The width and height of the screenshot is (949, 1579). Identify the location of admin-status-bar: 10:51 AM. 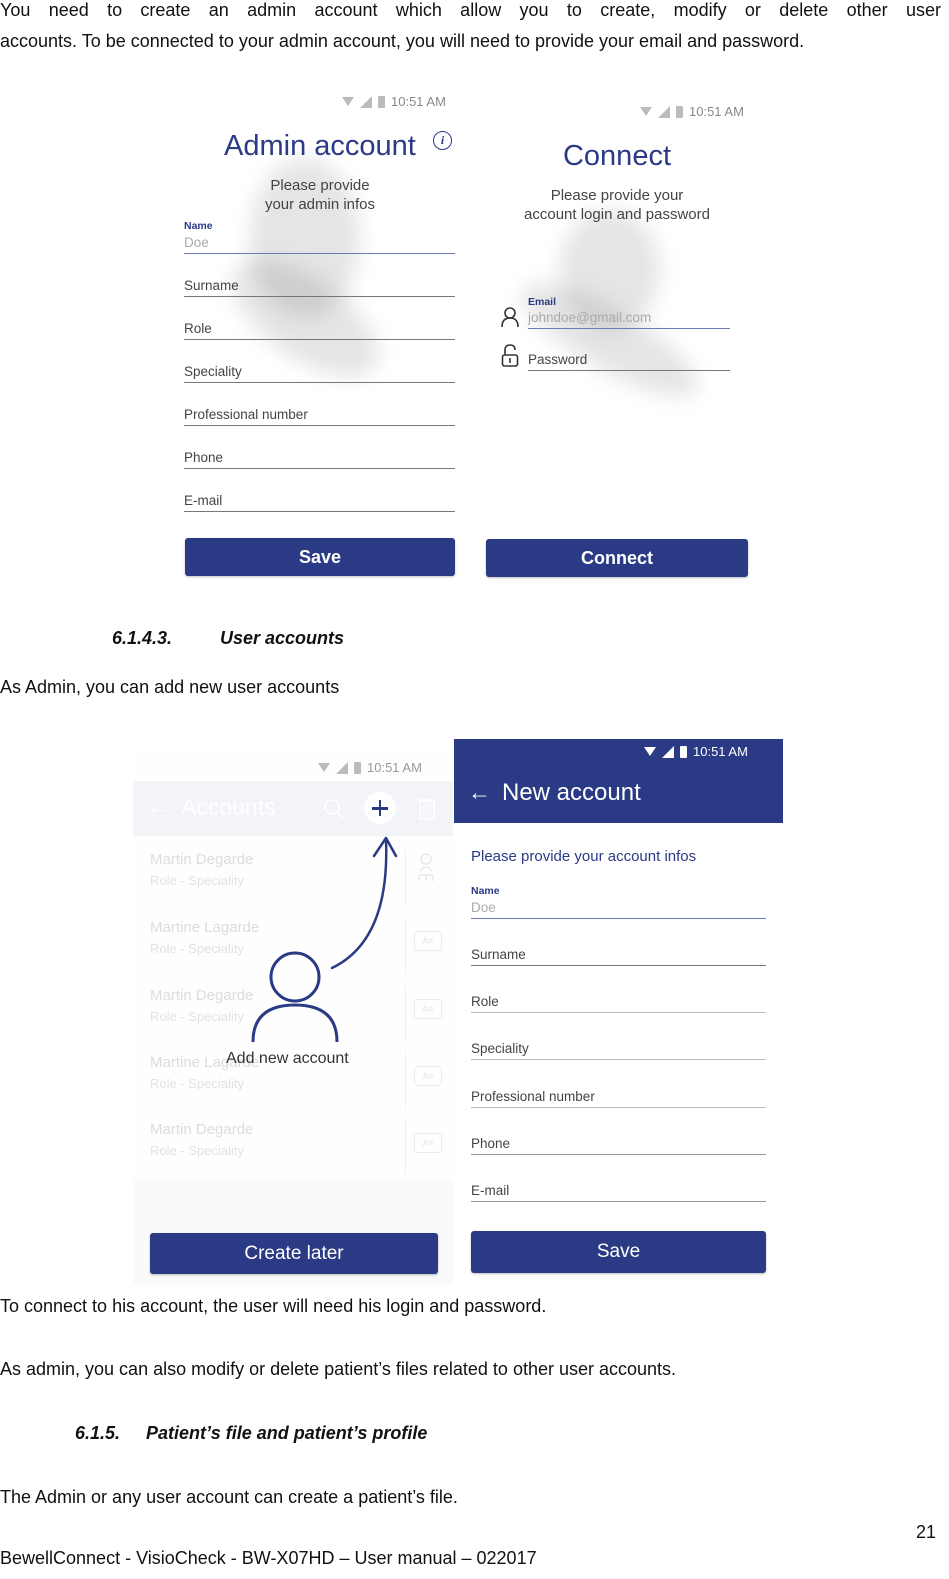
(394, 101).